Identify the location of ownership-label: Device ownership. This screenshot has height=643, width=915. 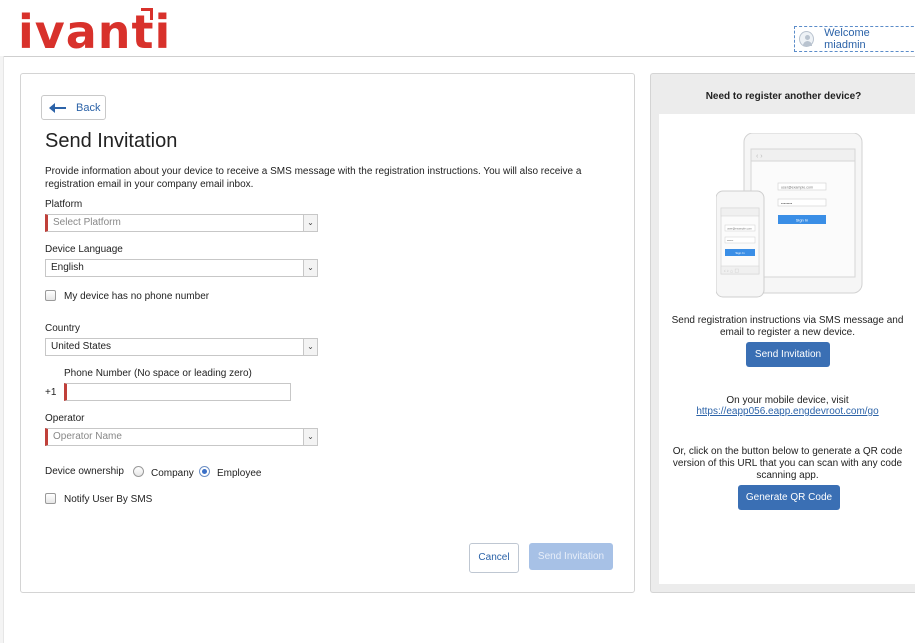
(84, 471).